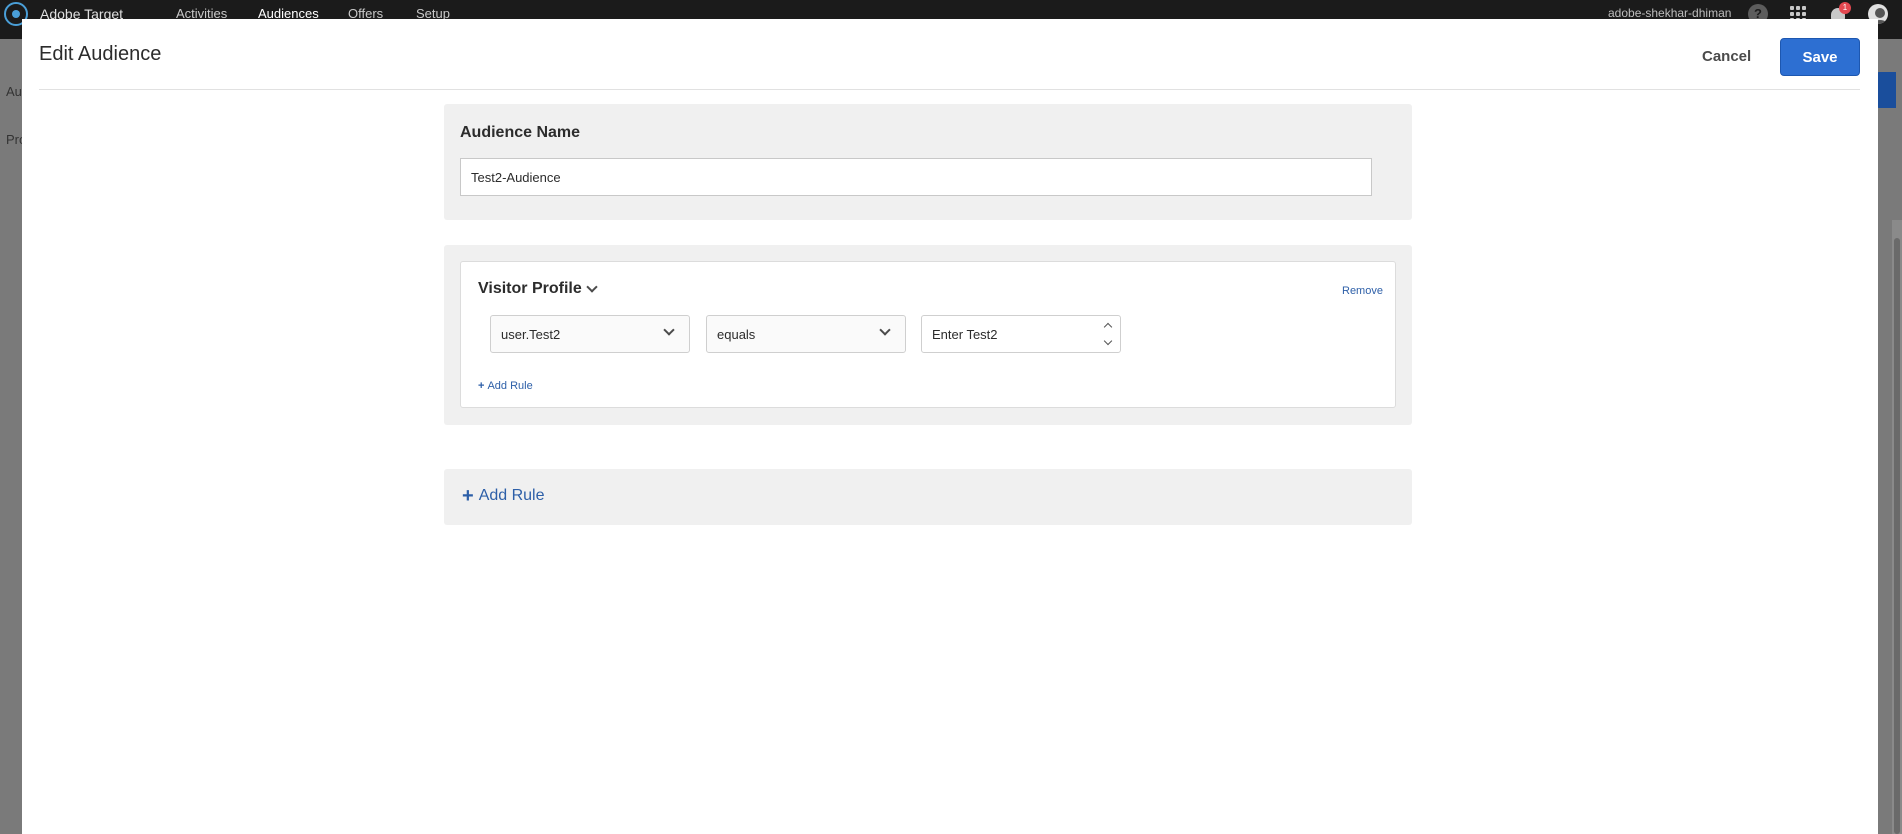 Image resolution: width=1902 pixels, height=834 pixels. I want to click on value-spinner, so click(1108, 334).